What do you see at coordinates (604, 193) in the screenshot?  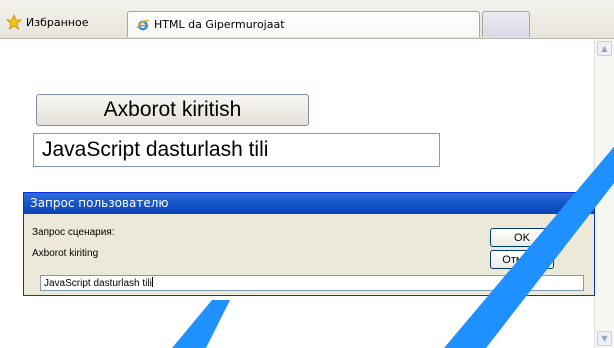 I see `vertical-scrollbar: ▲ ▼` at bounding box center [604, 193].